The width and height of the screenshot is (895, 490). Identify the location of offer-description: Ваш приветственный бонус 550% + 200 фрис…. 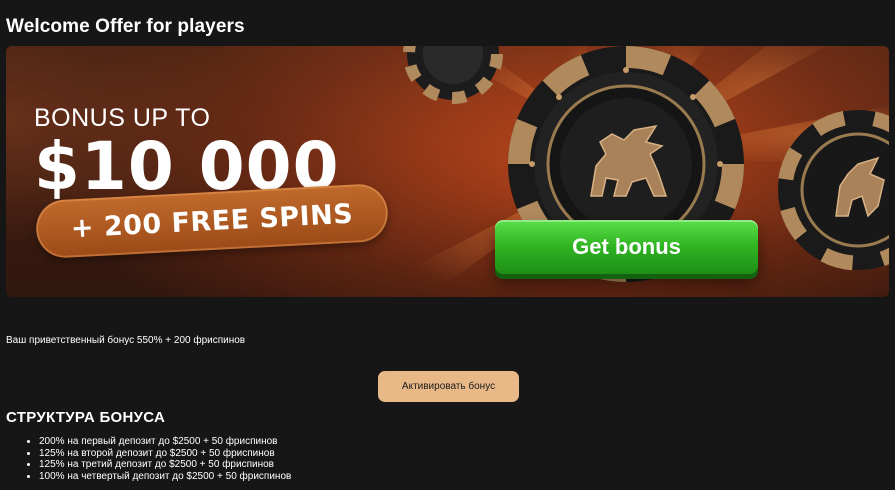
(126, 340).